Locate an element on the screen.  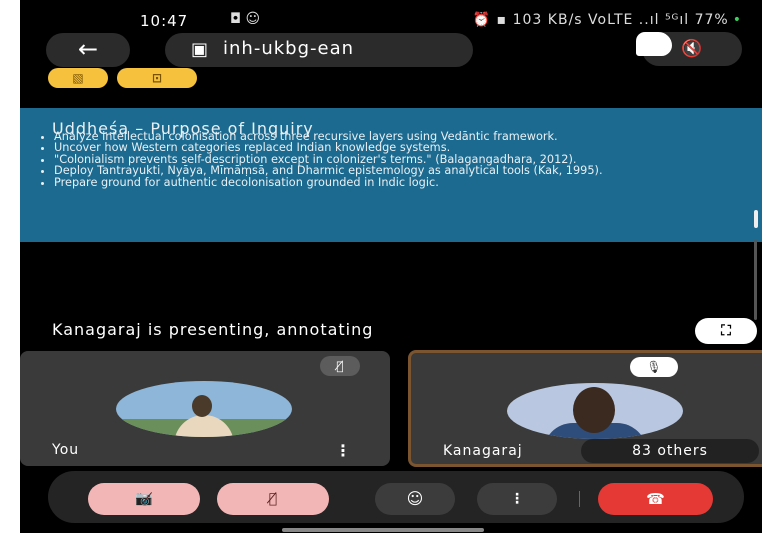
presentation-icon: ⊡ is located at coordinates (157, 78).